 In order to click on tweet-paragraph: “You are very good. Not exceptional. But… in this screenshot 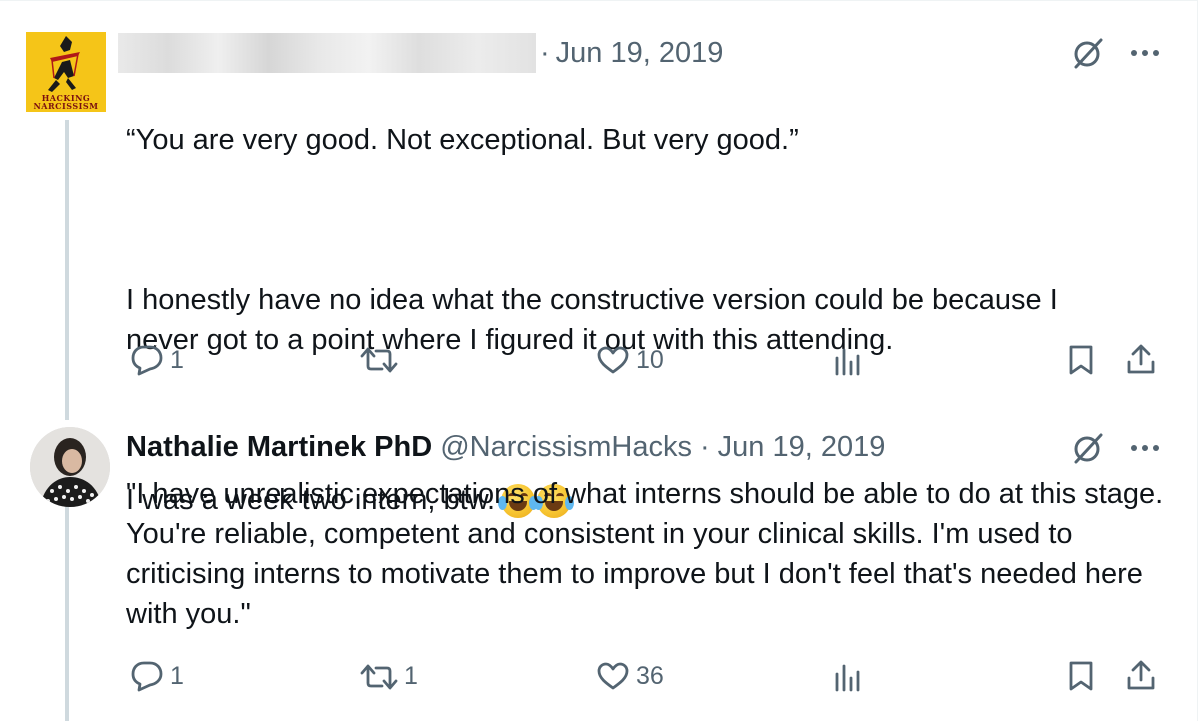, I will do `click(462, 140)`.